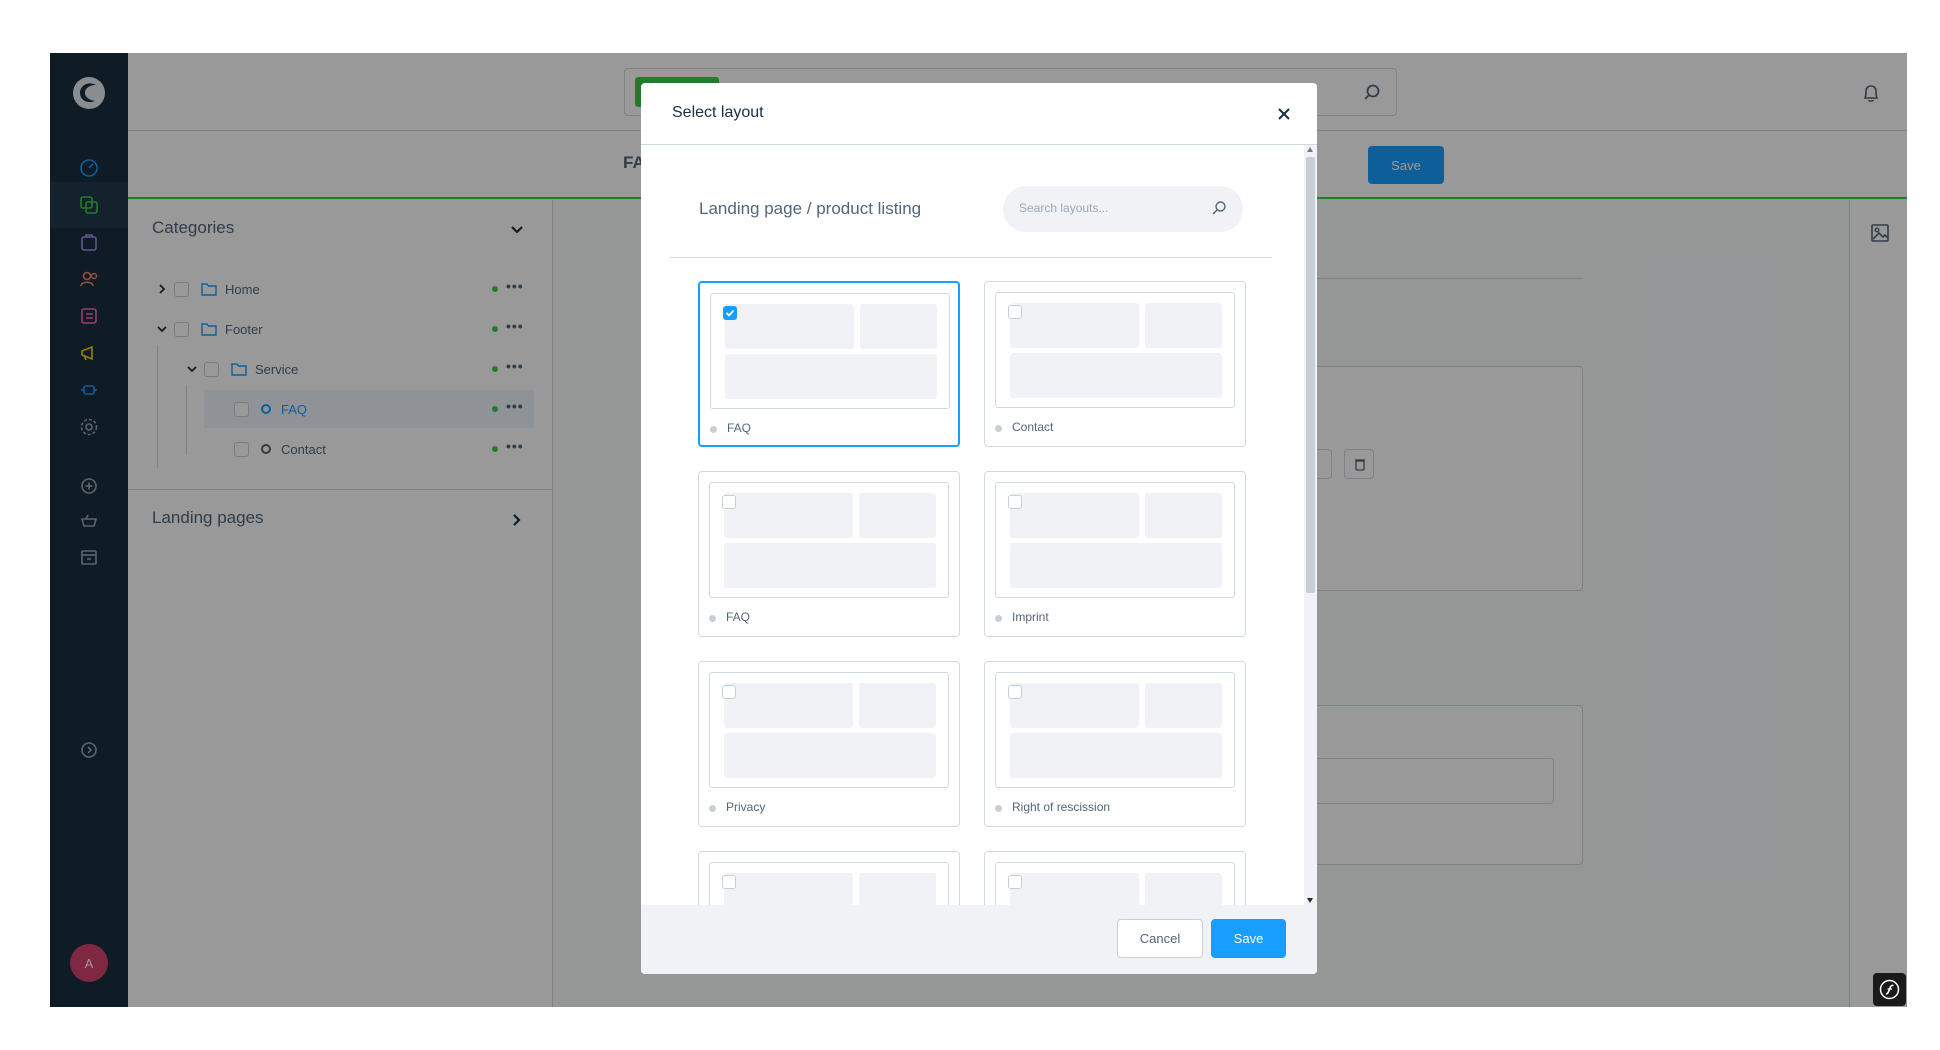  I want to click on layout-card-right-of-rescission: Right of rescission, so click(1115, 744).